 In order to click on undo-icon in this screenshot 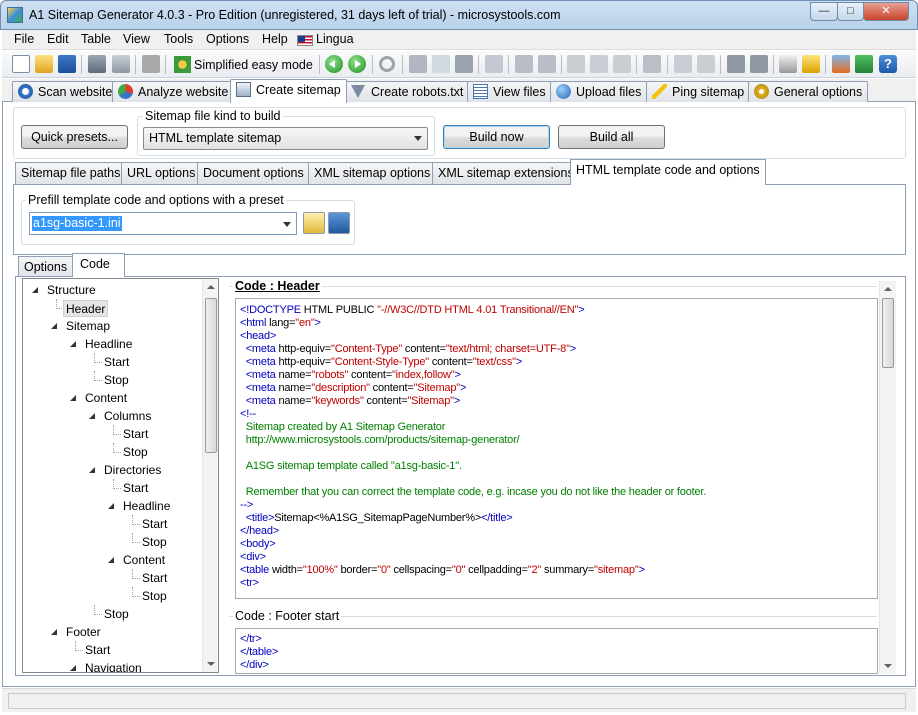, I will do `click(494, 64)`.